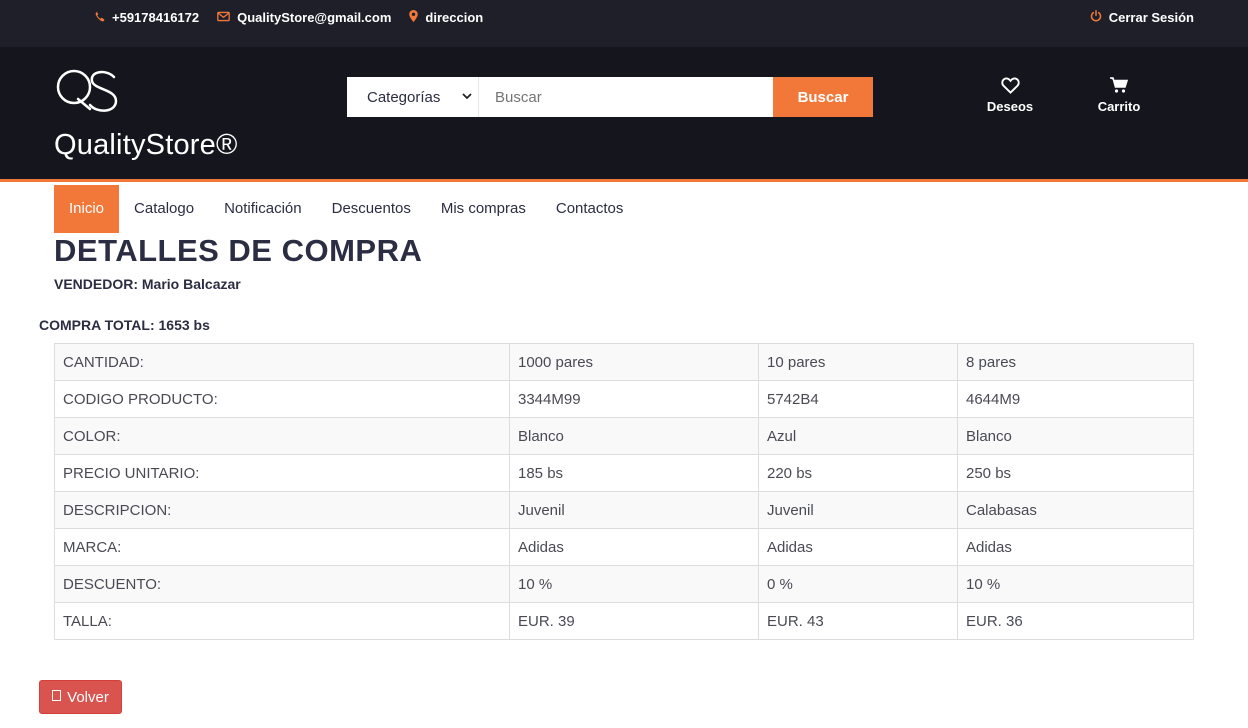  What do you see at coordinates (634, 362) in the screenshot?
I see `table-cell: 1000 pares` at bounding box center [634, 362].